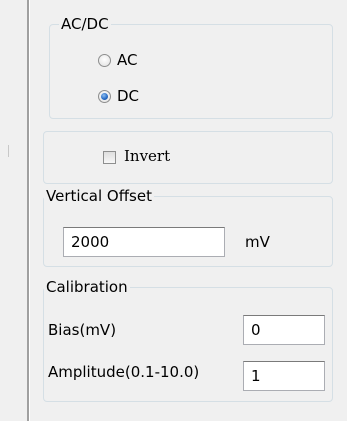  Describe the element at coordinates (104, 96) in the screenshot. I see `dc-radio` at that location.